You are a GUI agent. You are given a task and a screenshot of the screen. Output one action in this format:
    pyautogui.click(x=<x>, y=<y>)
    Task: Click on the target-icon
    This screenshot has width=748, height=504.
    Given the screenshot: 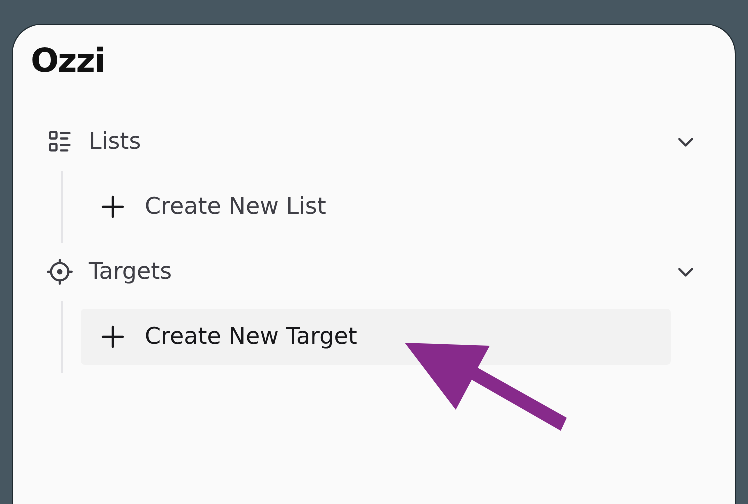 What is the action you would take?
    pyautogui.click(x=60, y=272)
    